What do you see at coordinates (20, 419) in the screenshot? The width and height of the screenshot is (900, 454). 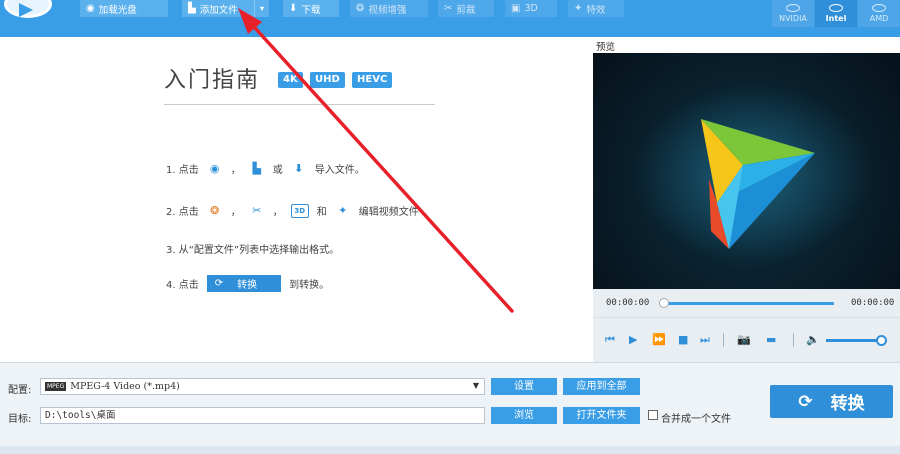 I see `target-label: 目标:` at bounding box center [20, 419].